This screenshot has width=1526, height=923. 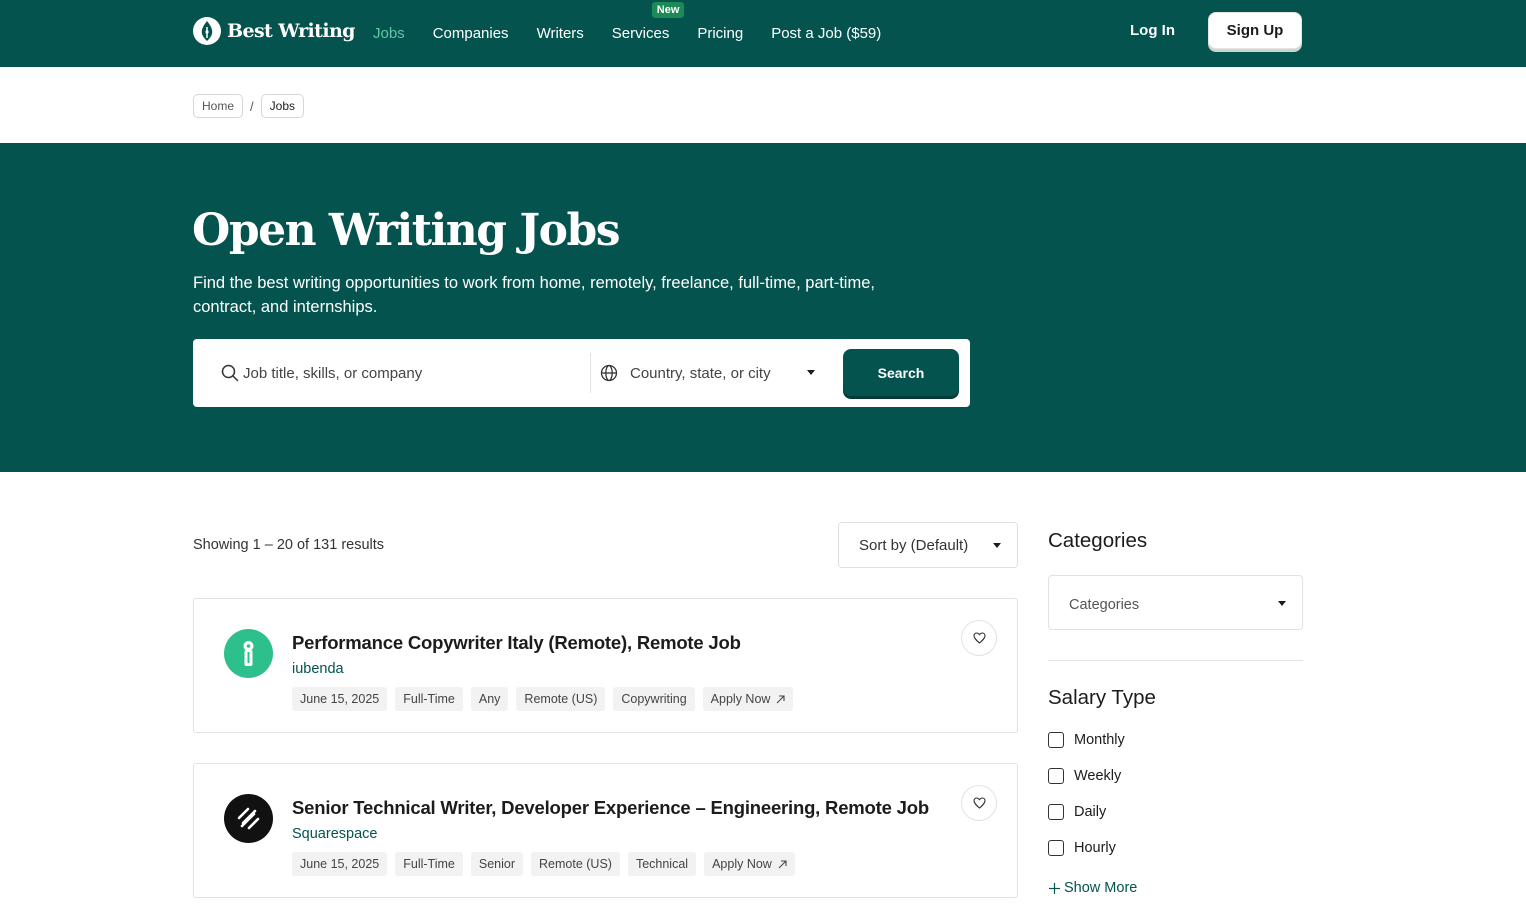 I want to click on page-title: Open Writing Jobs, so click(x=406, y=230).